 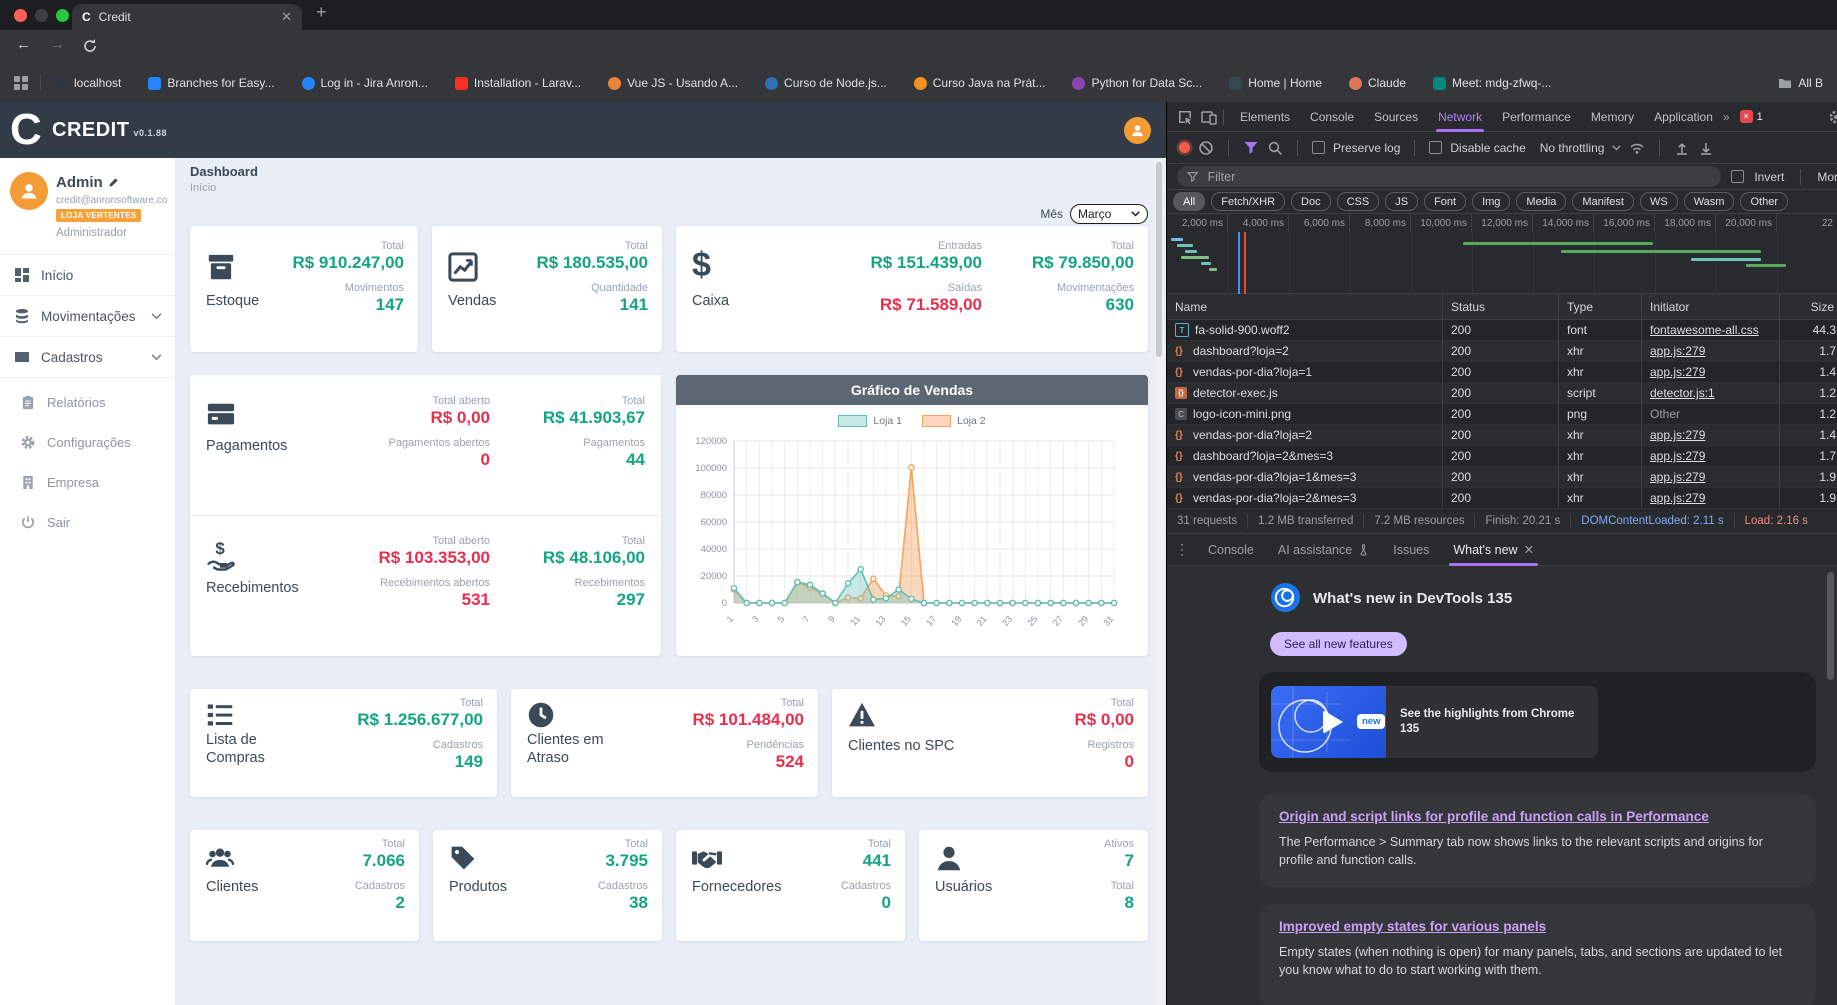 I want to click on legend-item-loja1: Loja 1, so click(x=870, y=421).